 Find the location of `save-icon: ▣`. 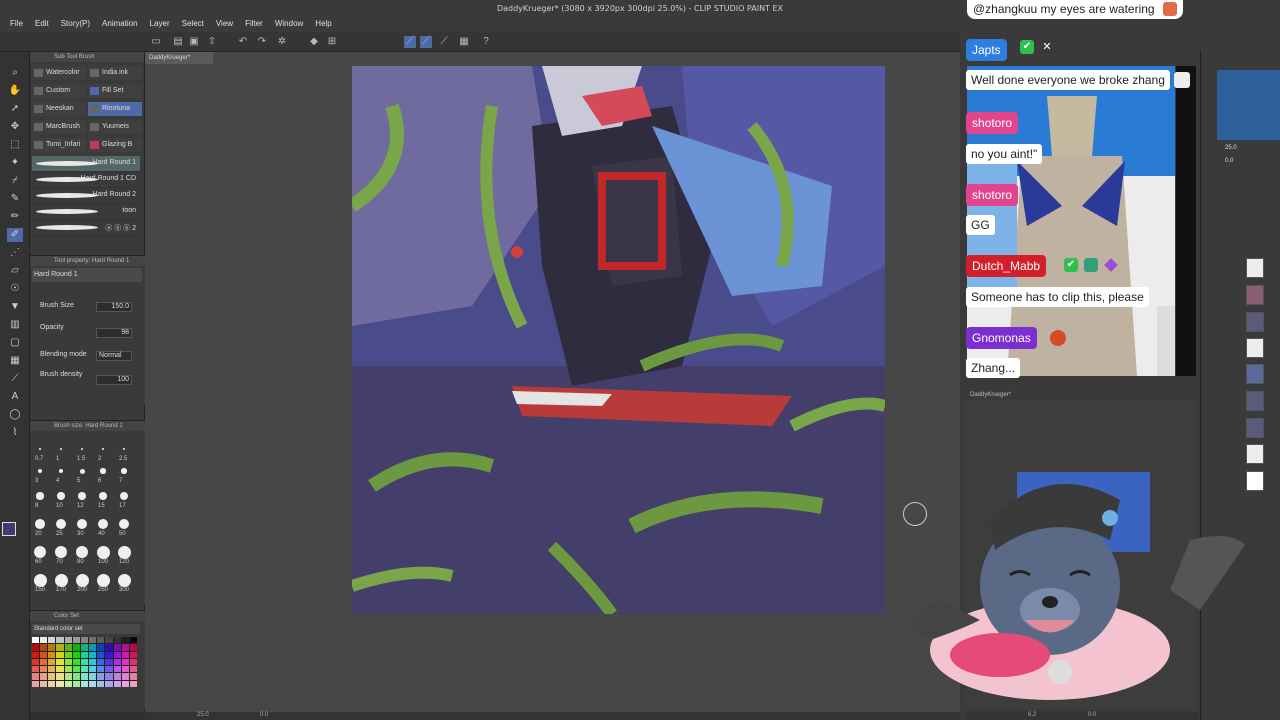

save-icon: ▣ is located at coordinates (194, 42).